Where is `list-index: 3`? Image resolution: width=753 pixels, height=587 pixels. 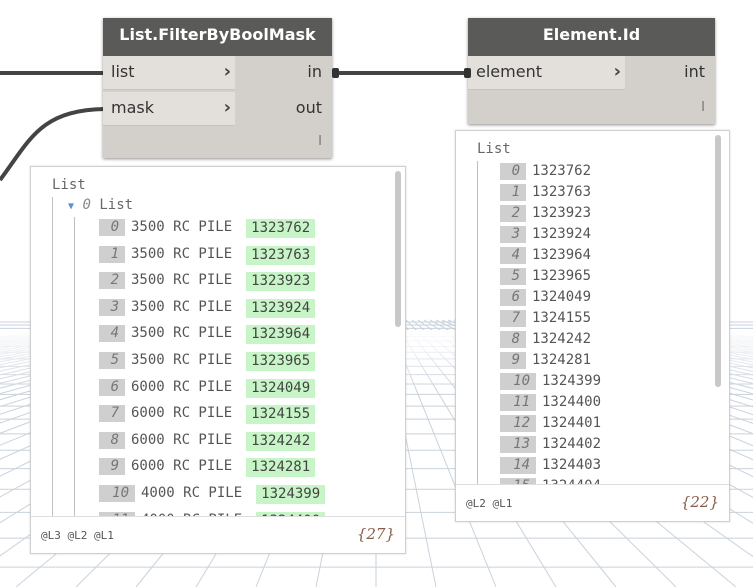 list-index: 3 is located at coordinates (112, 307).